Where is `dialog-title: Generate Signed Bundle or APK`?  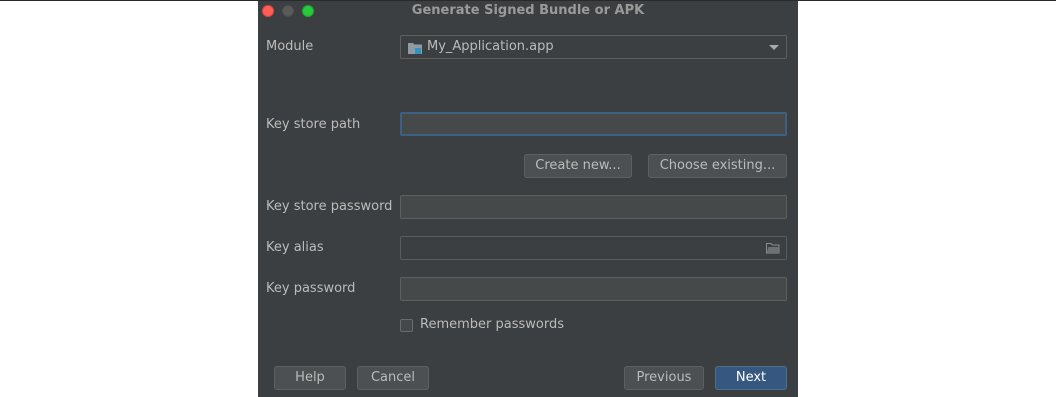
dialog-title: Generate Signed Bundle or APK is located at coordinates (528, 10).